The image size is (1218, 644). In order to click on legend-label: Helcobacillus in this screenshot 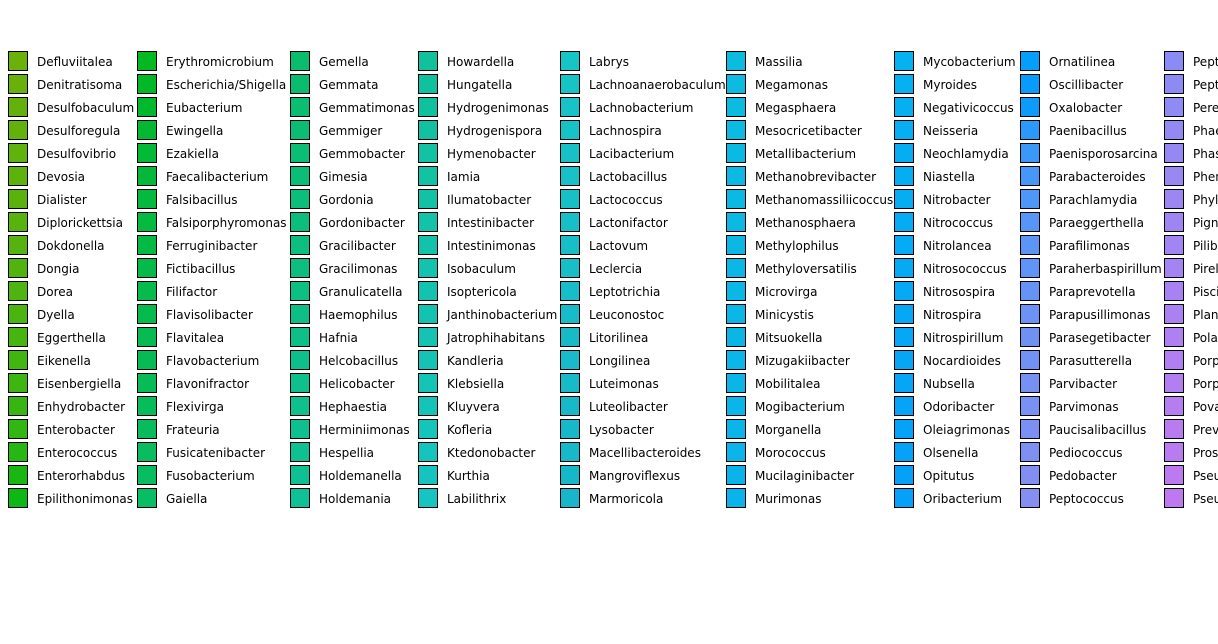, I will do `click(359, 361)`.